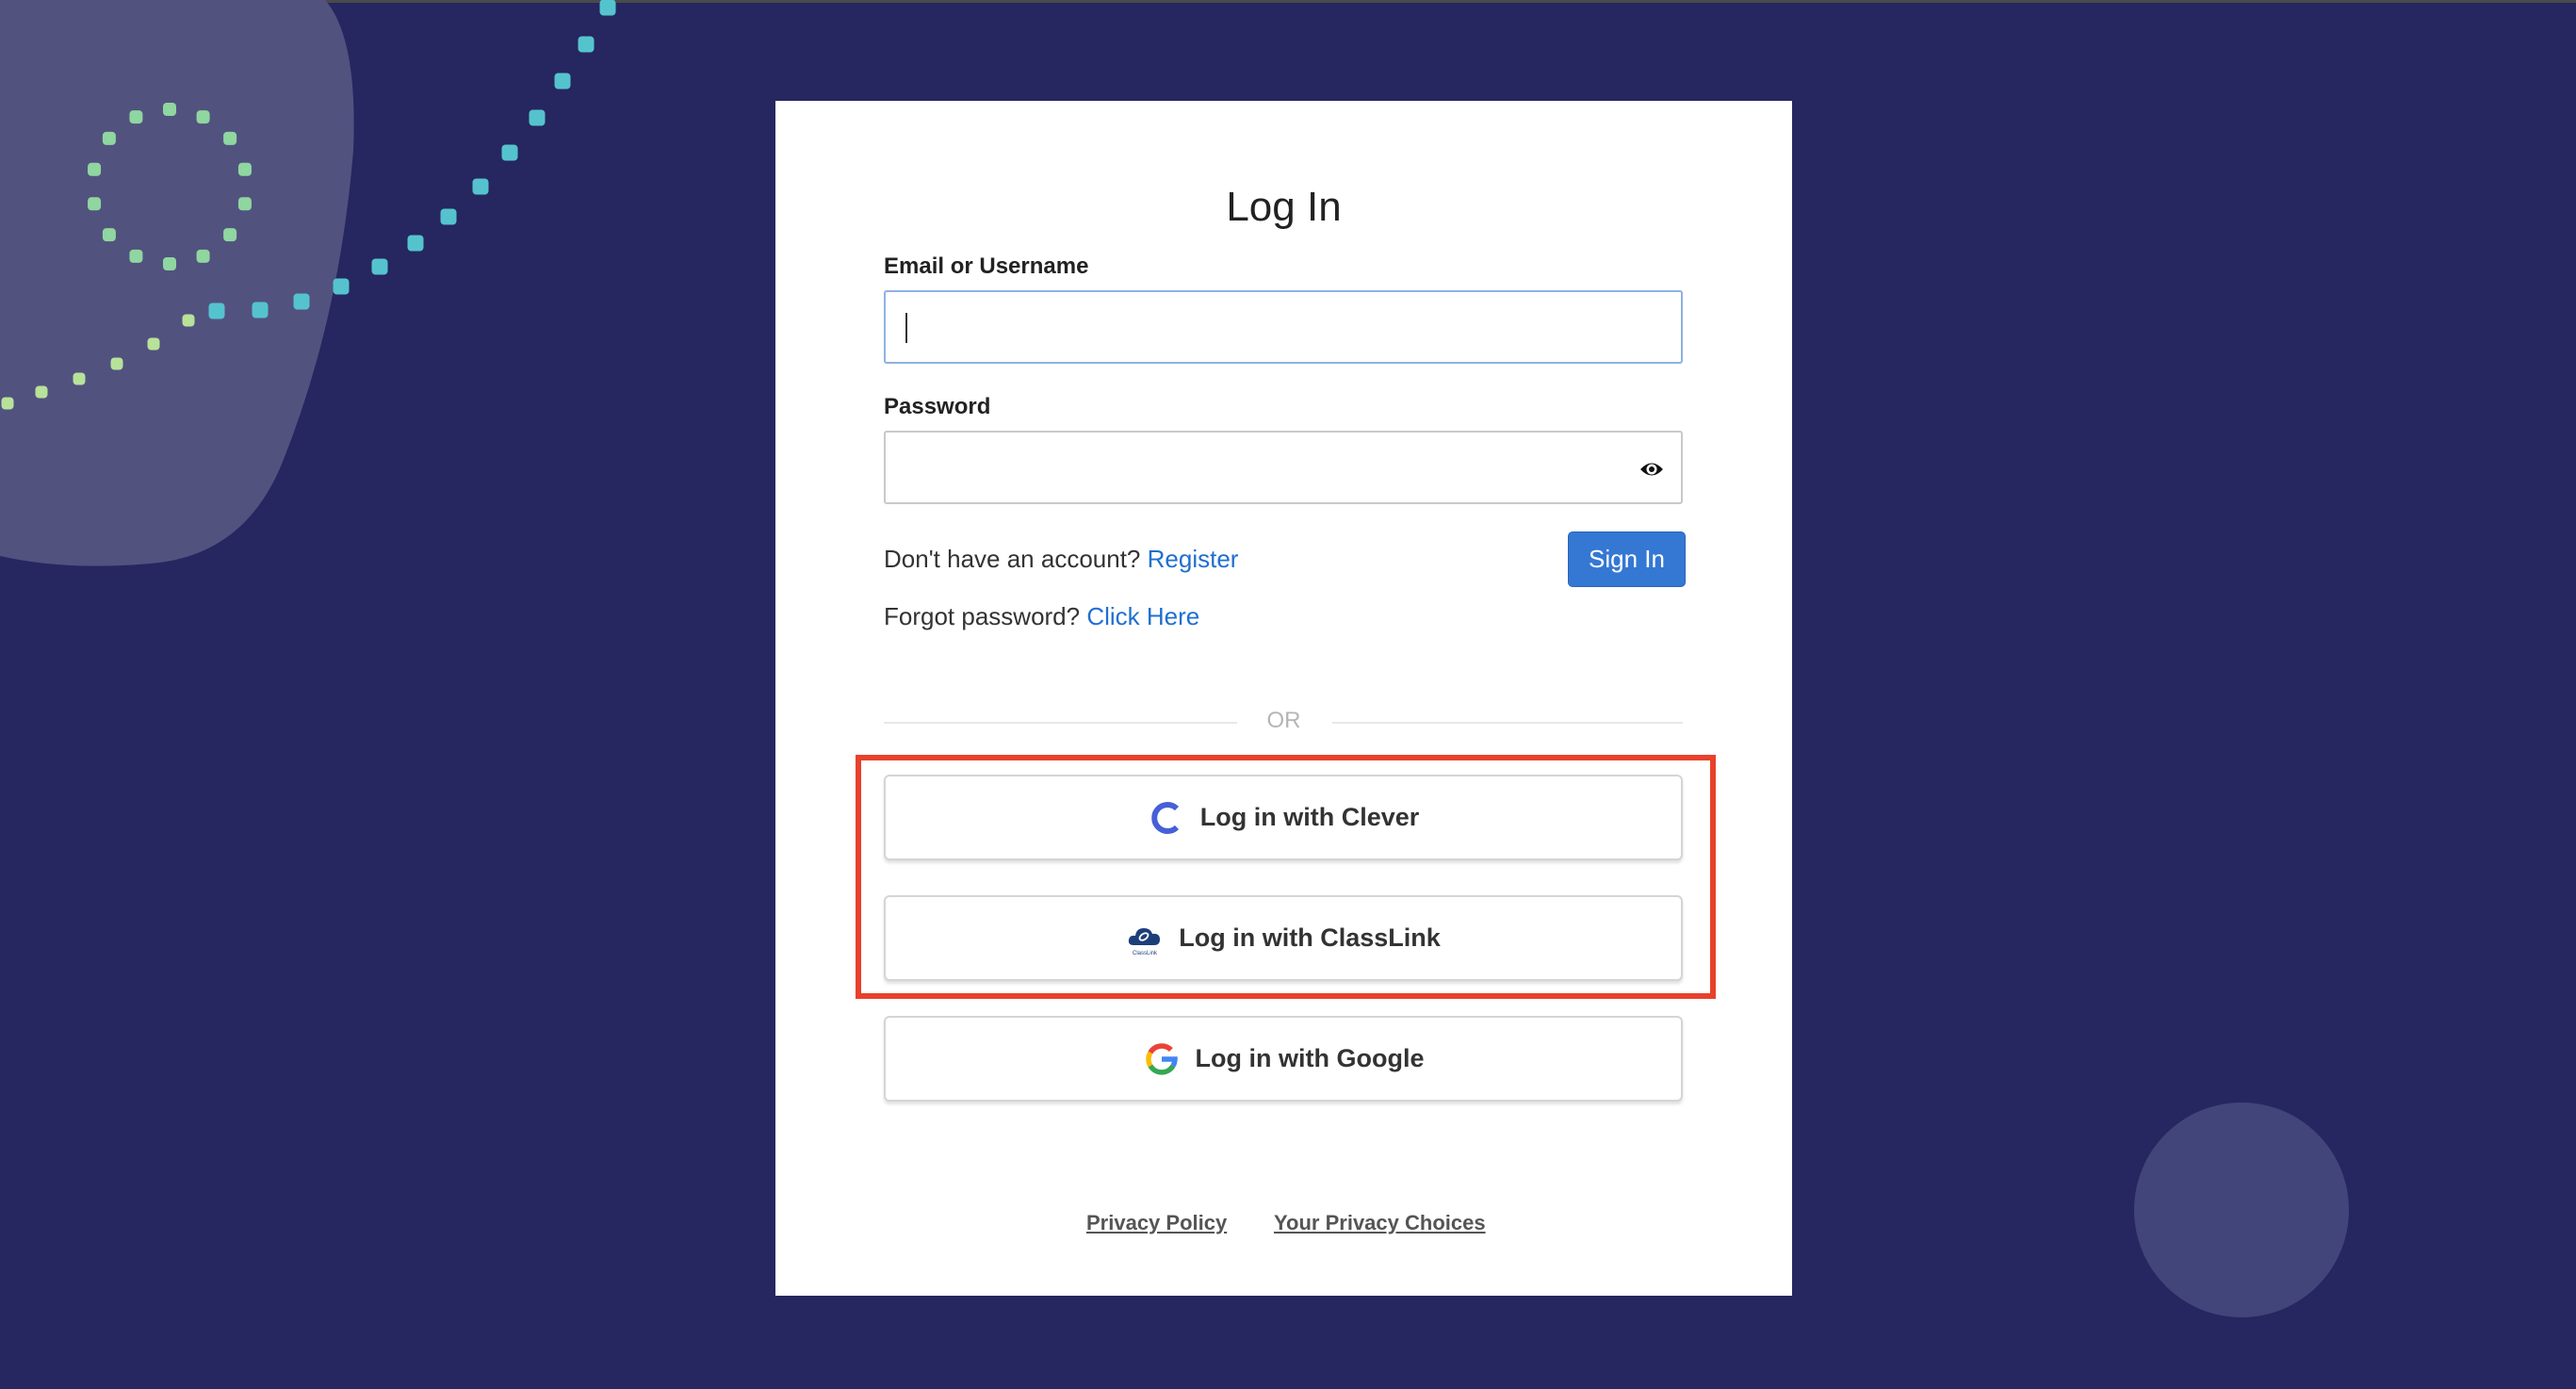  What do you see at coordinates (1286, 877) in the screenshot?
I see `highlight-box` at bounding box center [1286, 877].